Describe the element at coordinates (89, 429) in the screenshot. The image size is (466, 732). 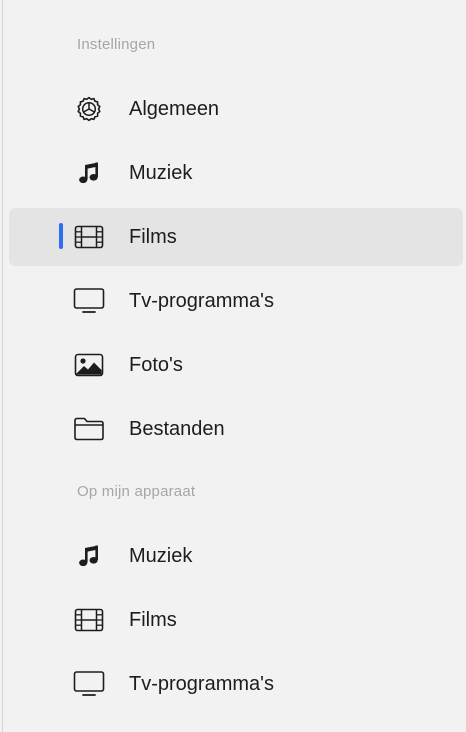
I see `folder-icon` at that location.